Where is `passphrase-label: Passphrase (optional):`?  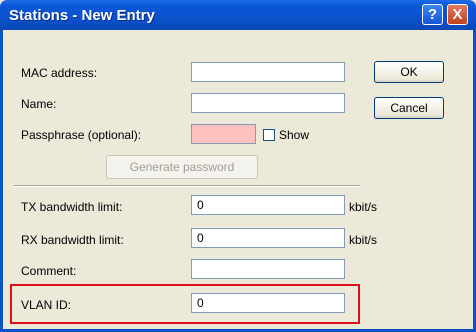
passphrase-label: Passphrase (optional): is located at coordinates (81, 135).